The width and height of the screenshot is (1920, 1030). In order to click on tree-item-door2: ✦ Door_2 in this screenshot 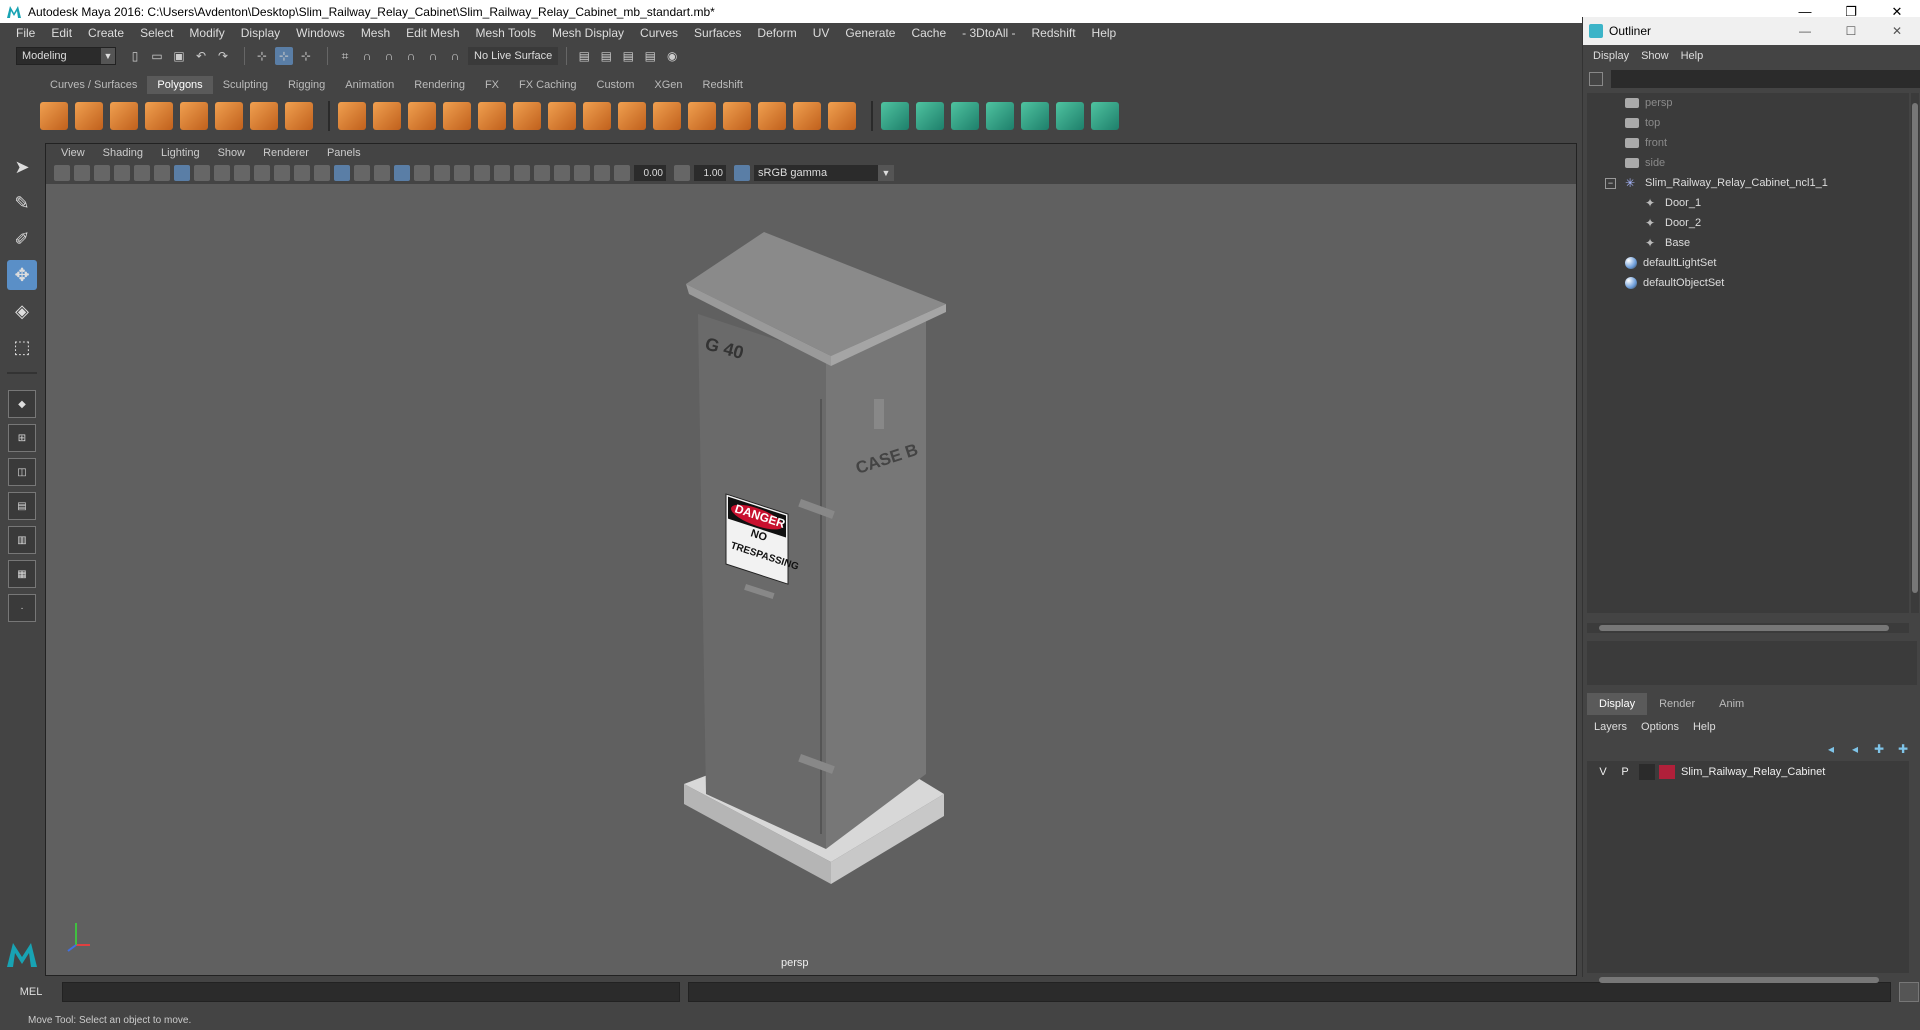, I will do `click(1748, 223)`.